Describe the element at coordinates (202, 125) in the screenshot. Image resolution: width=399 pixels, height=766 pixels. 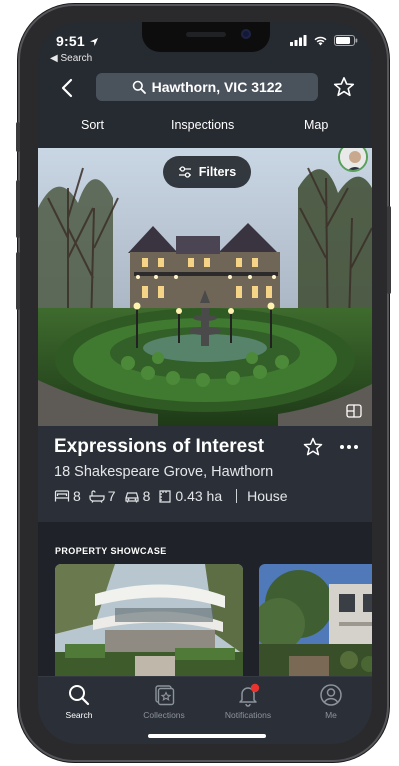
I see `inspections-button: Inspections` at that location.